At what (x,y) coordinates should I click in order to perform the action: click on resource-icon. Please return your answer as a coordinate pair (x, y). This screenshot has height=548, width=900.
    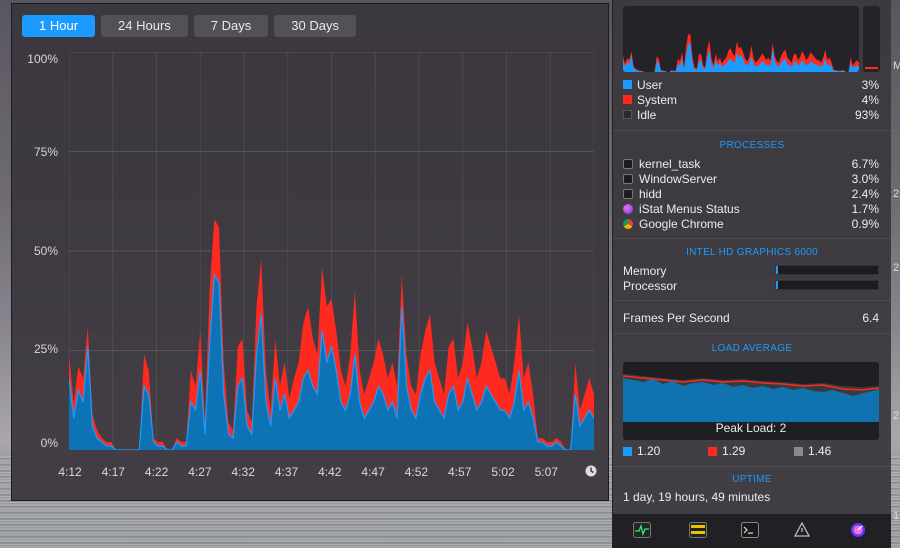
    Looking at the image, I should click on (802, 530).